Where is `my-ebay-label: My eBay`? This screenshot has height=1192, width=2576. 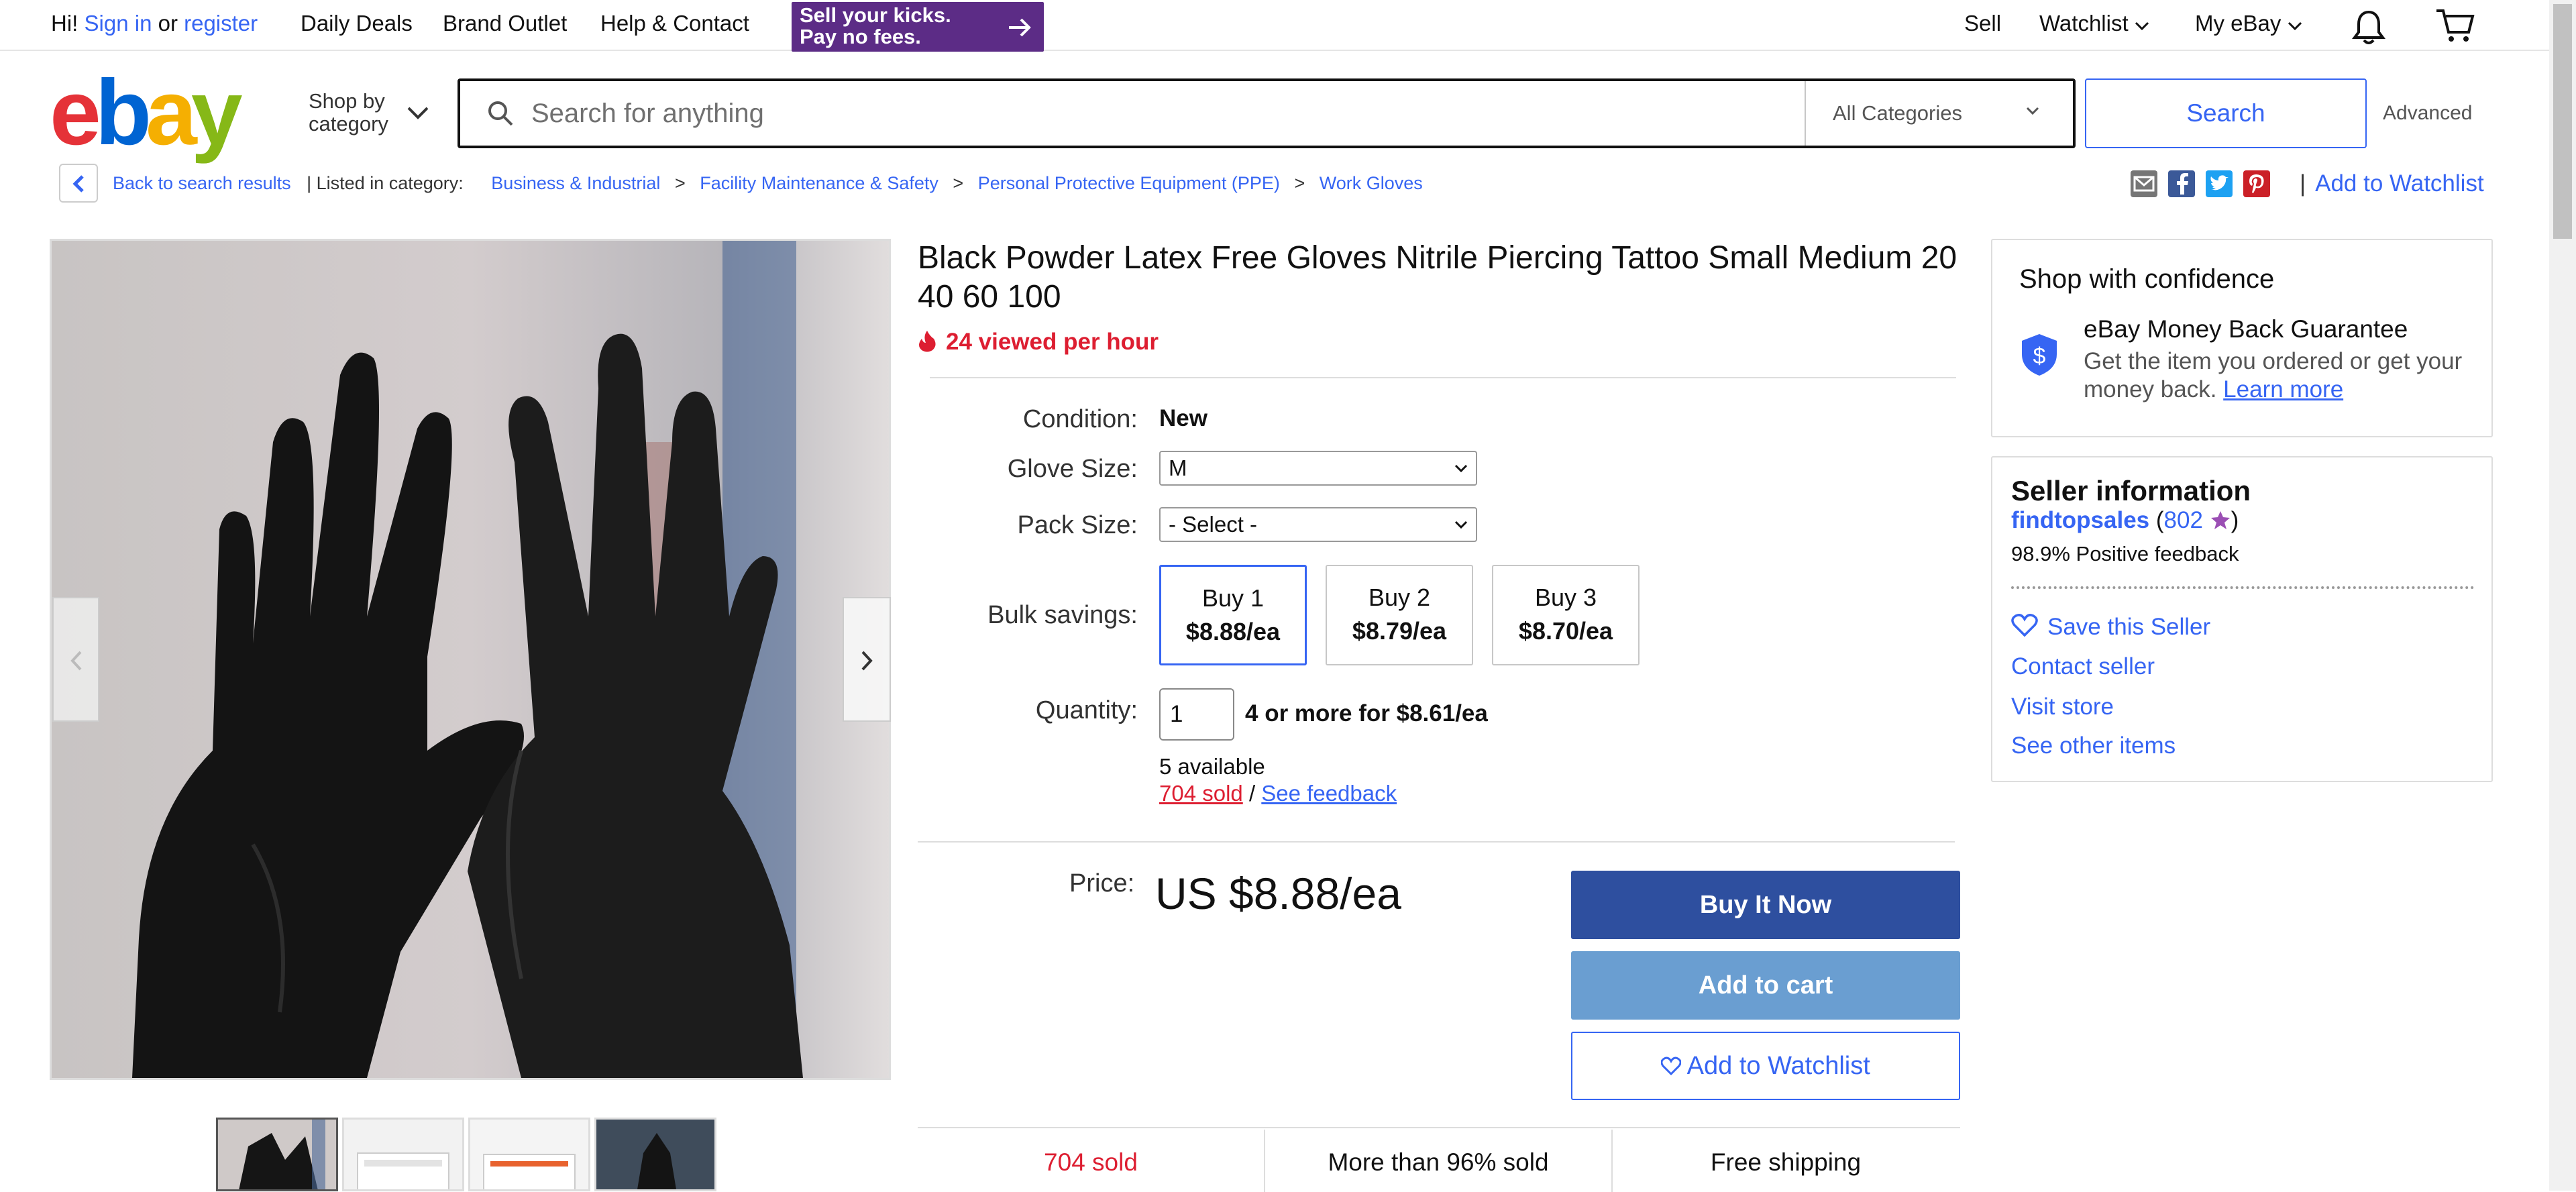 my-ebay-label: My eBay is located at coordinates (2238, 23).